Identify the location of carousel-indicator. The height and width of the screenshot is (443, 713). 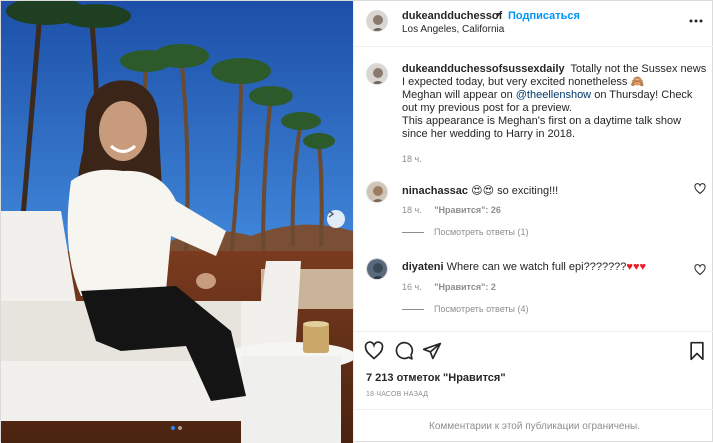
(176, 428).